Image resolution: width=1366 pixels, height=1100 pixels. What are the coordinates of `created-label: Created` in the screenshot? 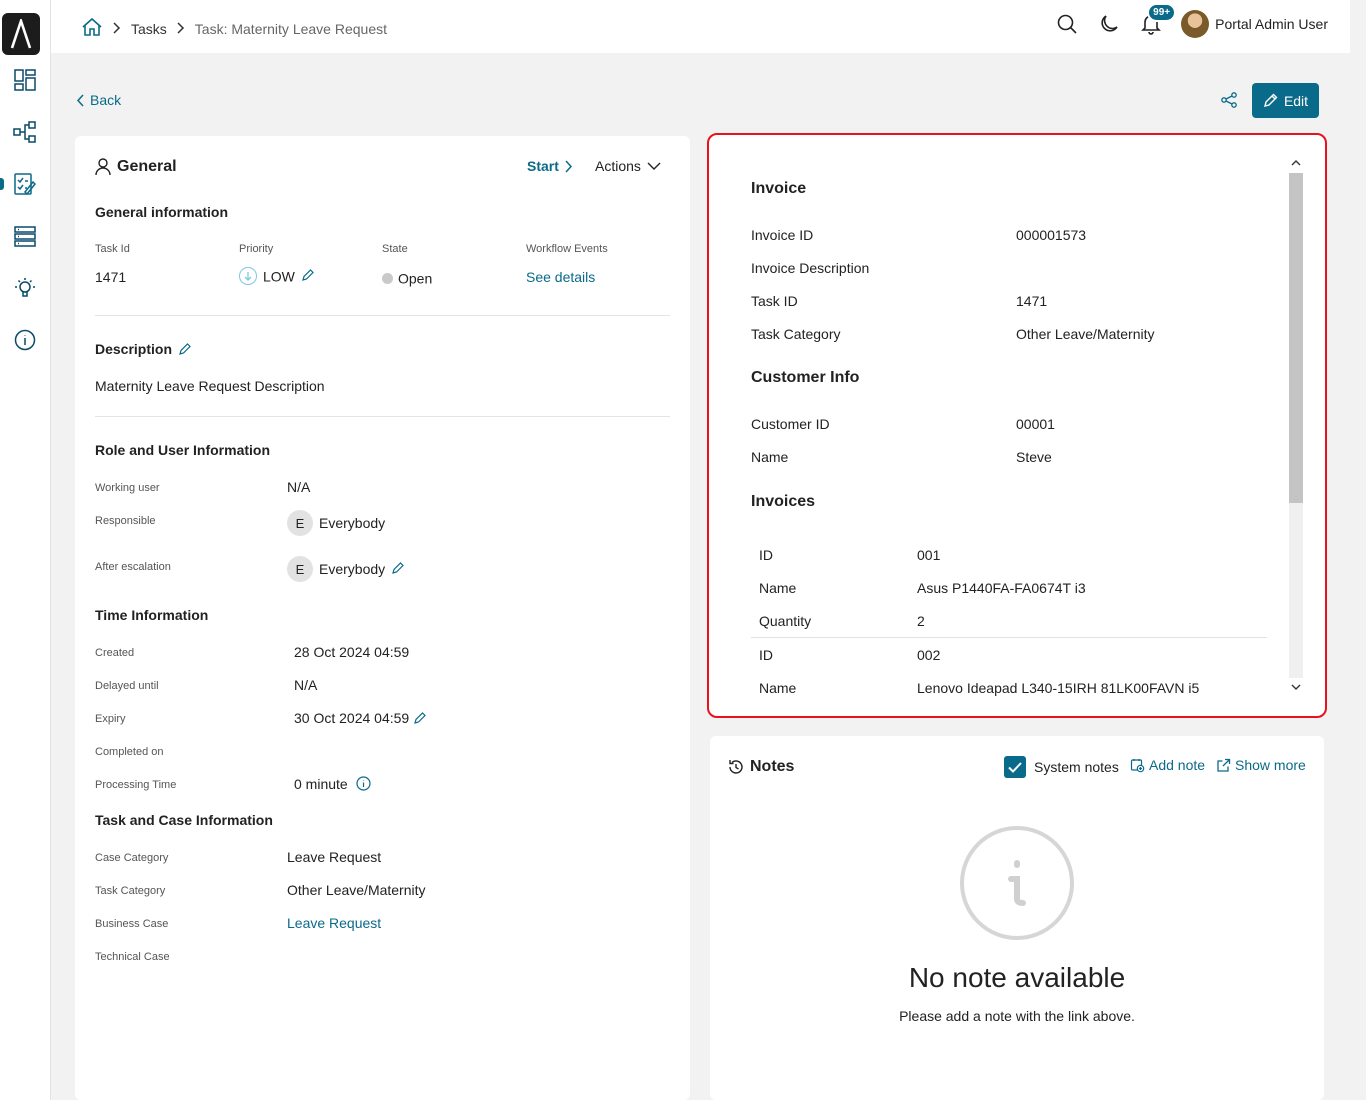 It's located at (115, 653).